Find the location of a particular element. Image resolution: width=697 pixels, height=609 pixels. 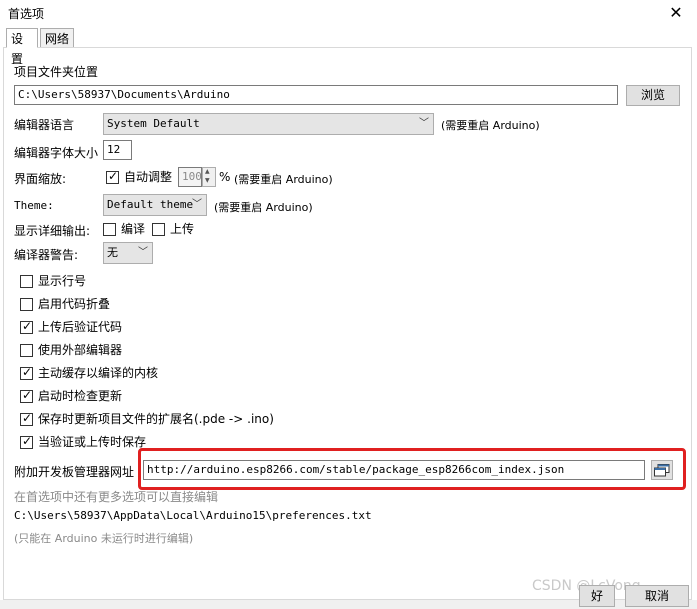

option-label: 当验证或上传时保存 is located at coordinates (92, 442).